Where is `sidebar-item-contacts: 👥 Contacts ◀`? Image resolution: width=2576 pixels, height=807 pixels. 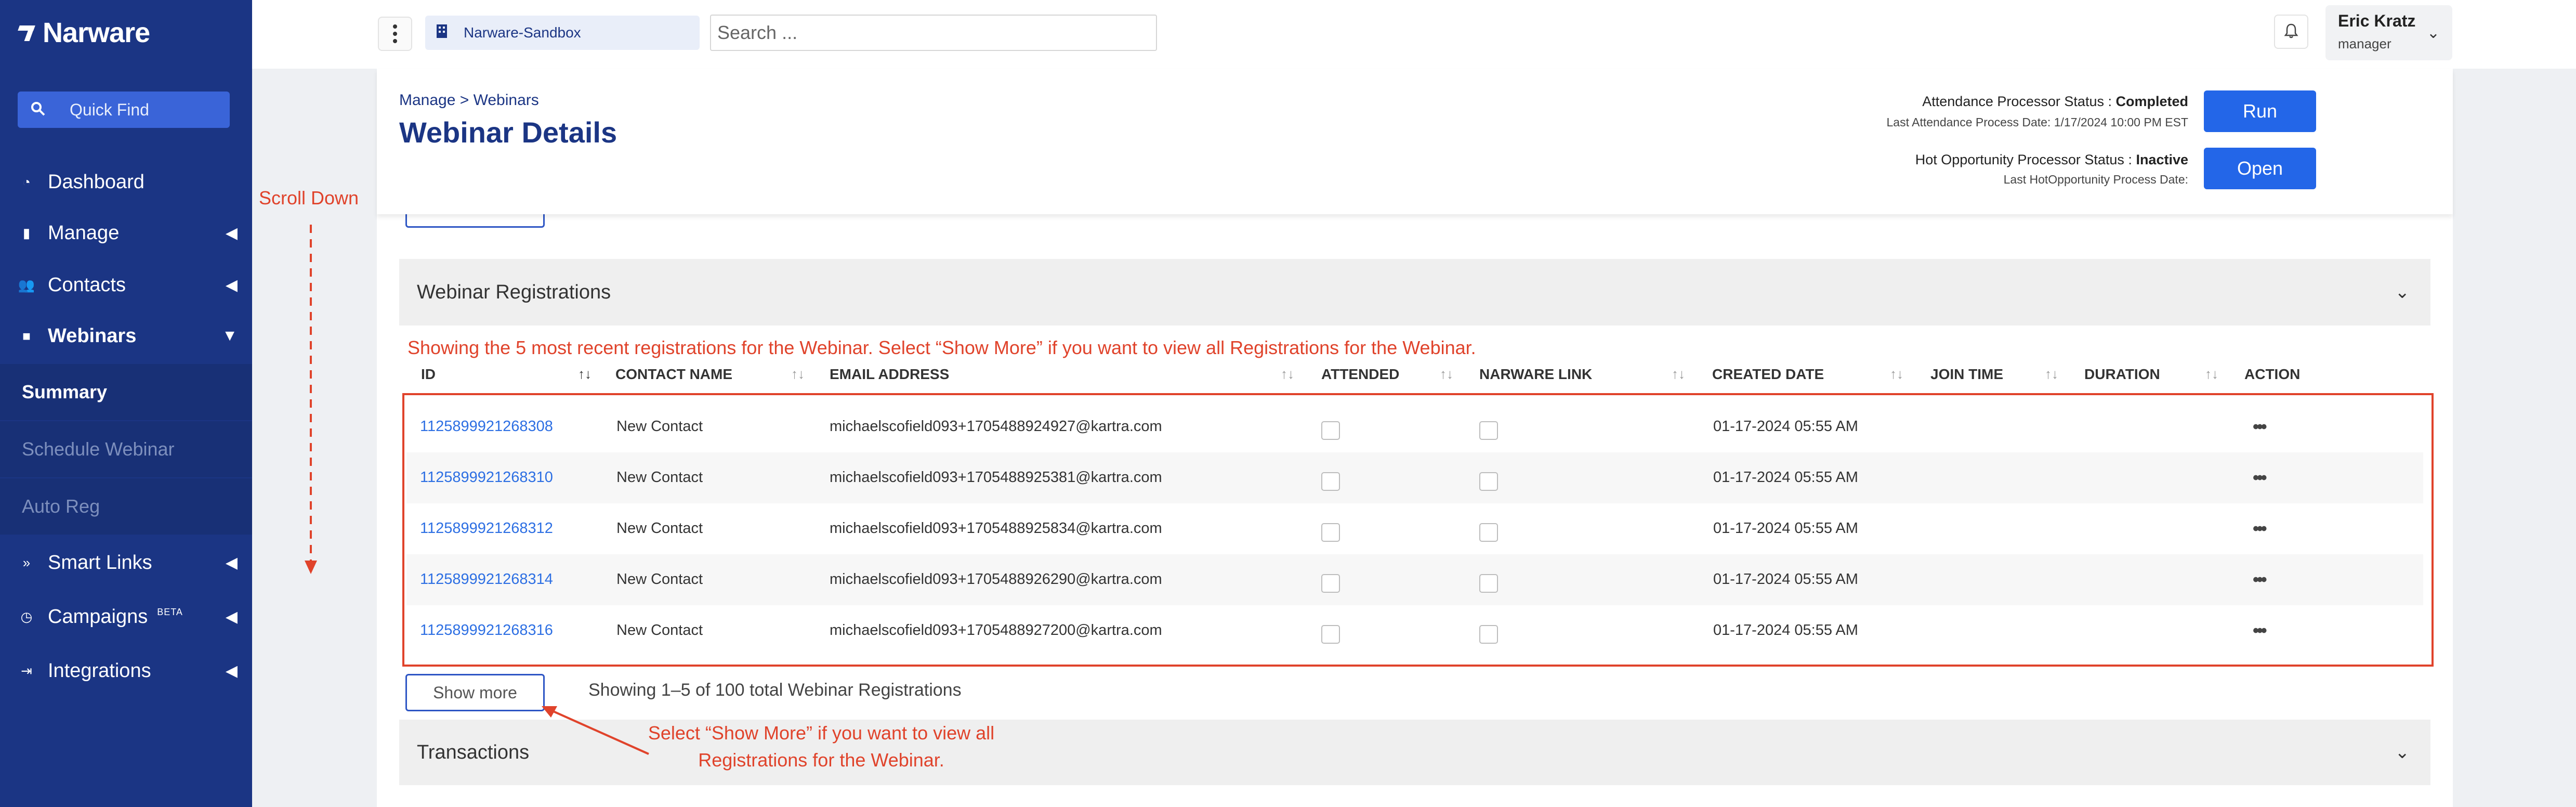
sidebar-item-contacts: 👥 Contacts ◀ is located at coordinates (126, 285).